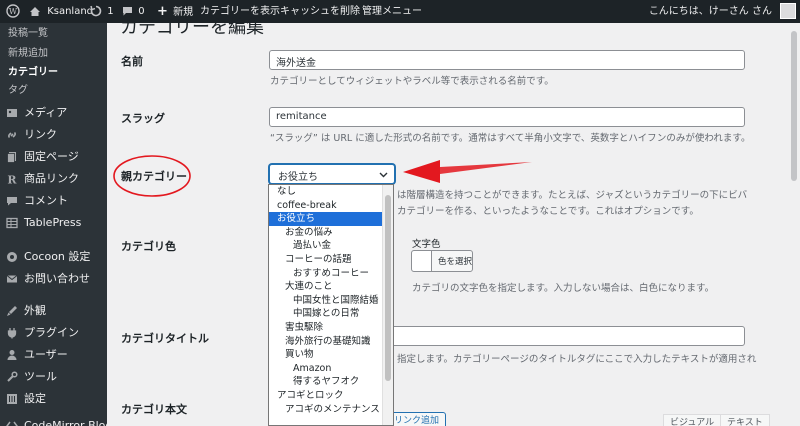  I want to click on sidebar-item-media: メディア, so click(53, 113).